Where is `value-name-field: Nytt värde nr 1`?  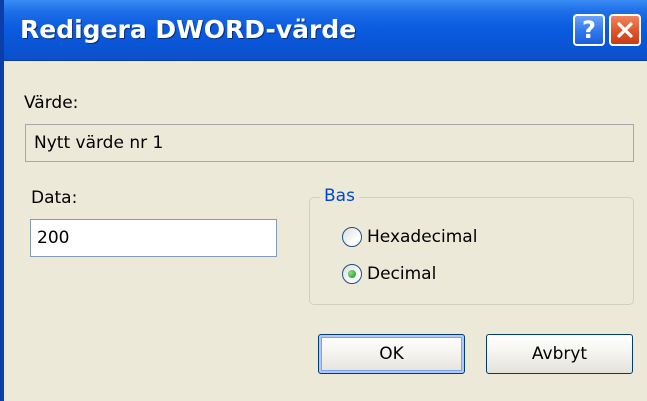 value-name-field: Nytt värde nr 1 is located at coordinates (329, 143).